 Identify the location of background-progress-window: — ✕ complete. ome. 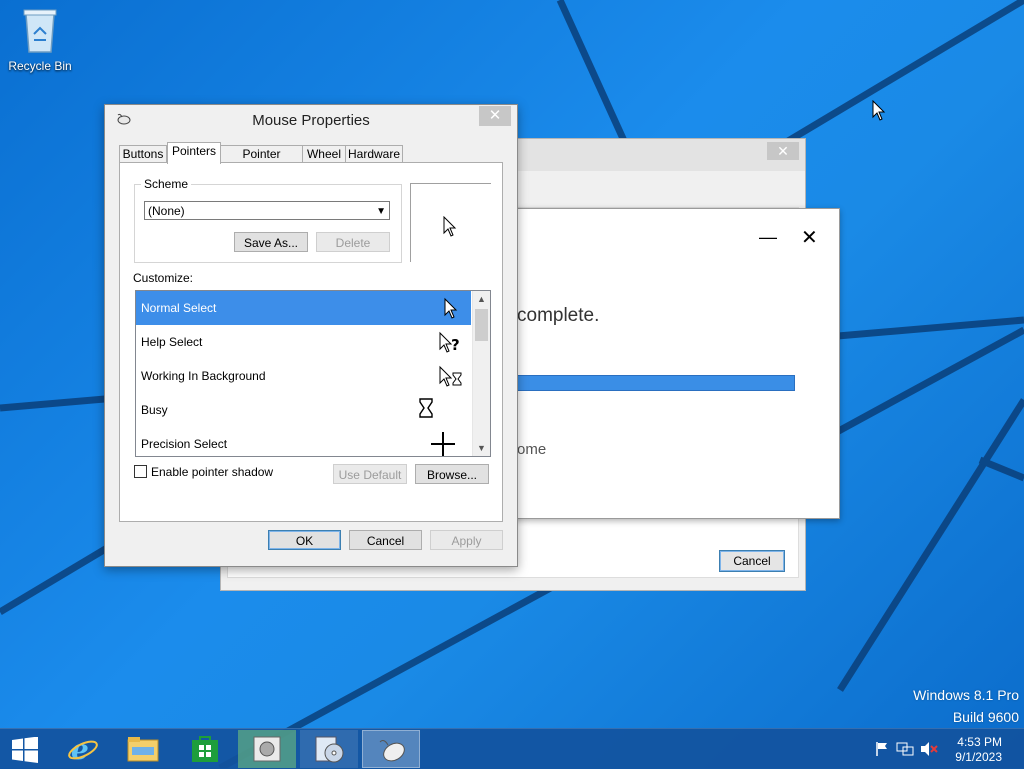
(670, 363).